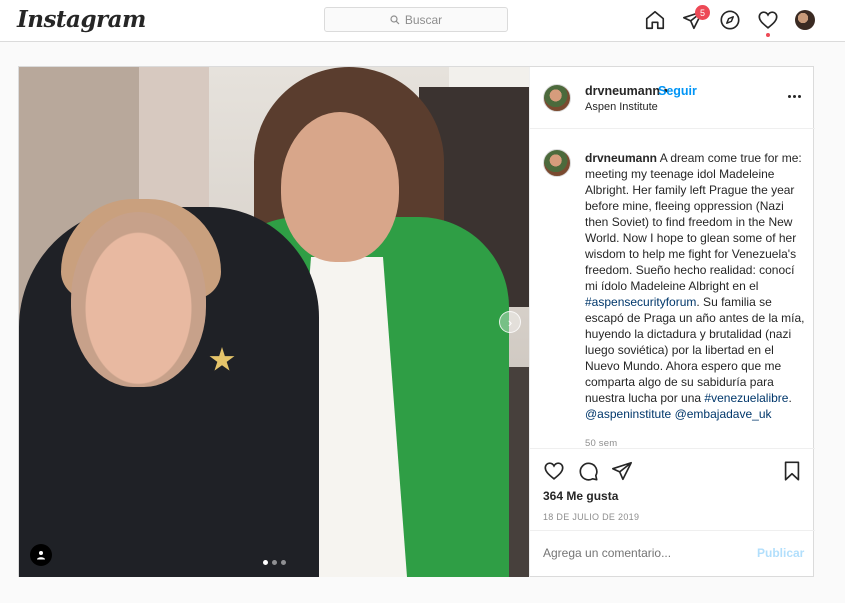 The height and width of the screenshot is (603, 845). What do you see at coordinates (643, 553) in the screenshot?
I see `comment-input` at bounding box center [643, 553].